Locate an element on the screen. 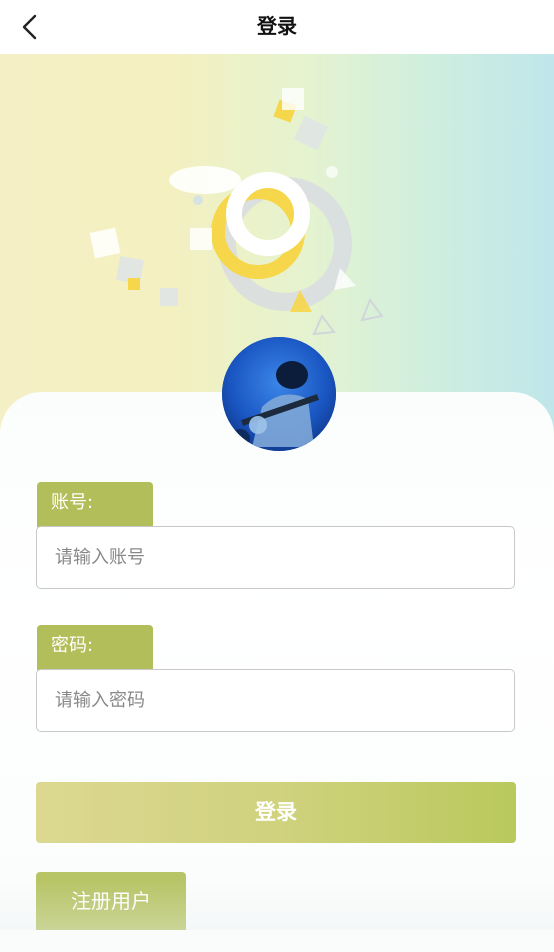 The width and height of the screenshot is (554, 952). login-button: 登录 is located at coordinates (276, 812).